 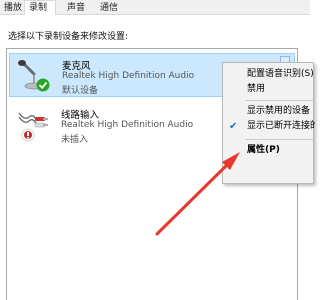 I want to click on device-name: 线路输入, so click(x=80, y=115).